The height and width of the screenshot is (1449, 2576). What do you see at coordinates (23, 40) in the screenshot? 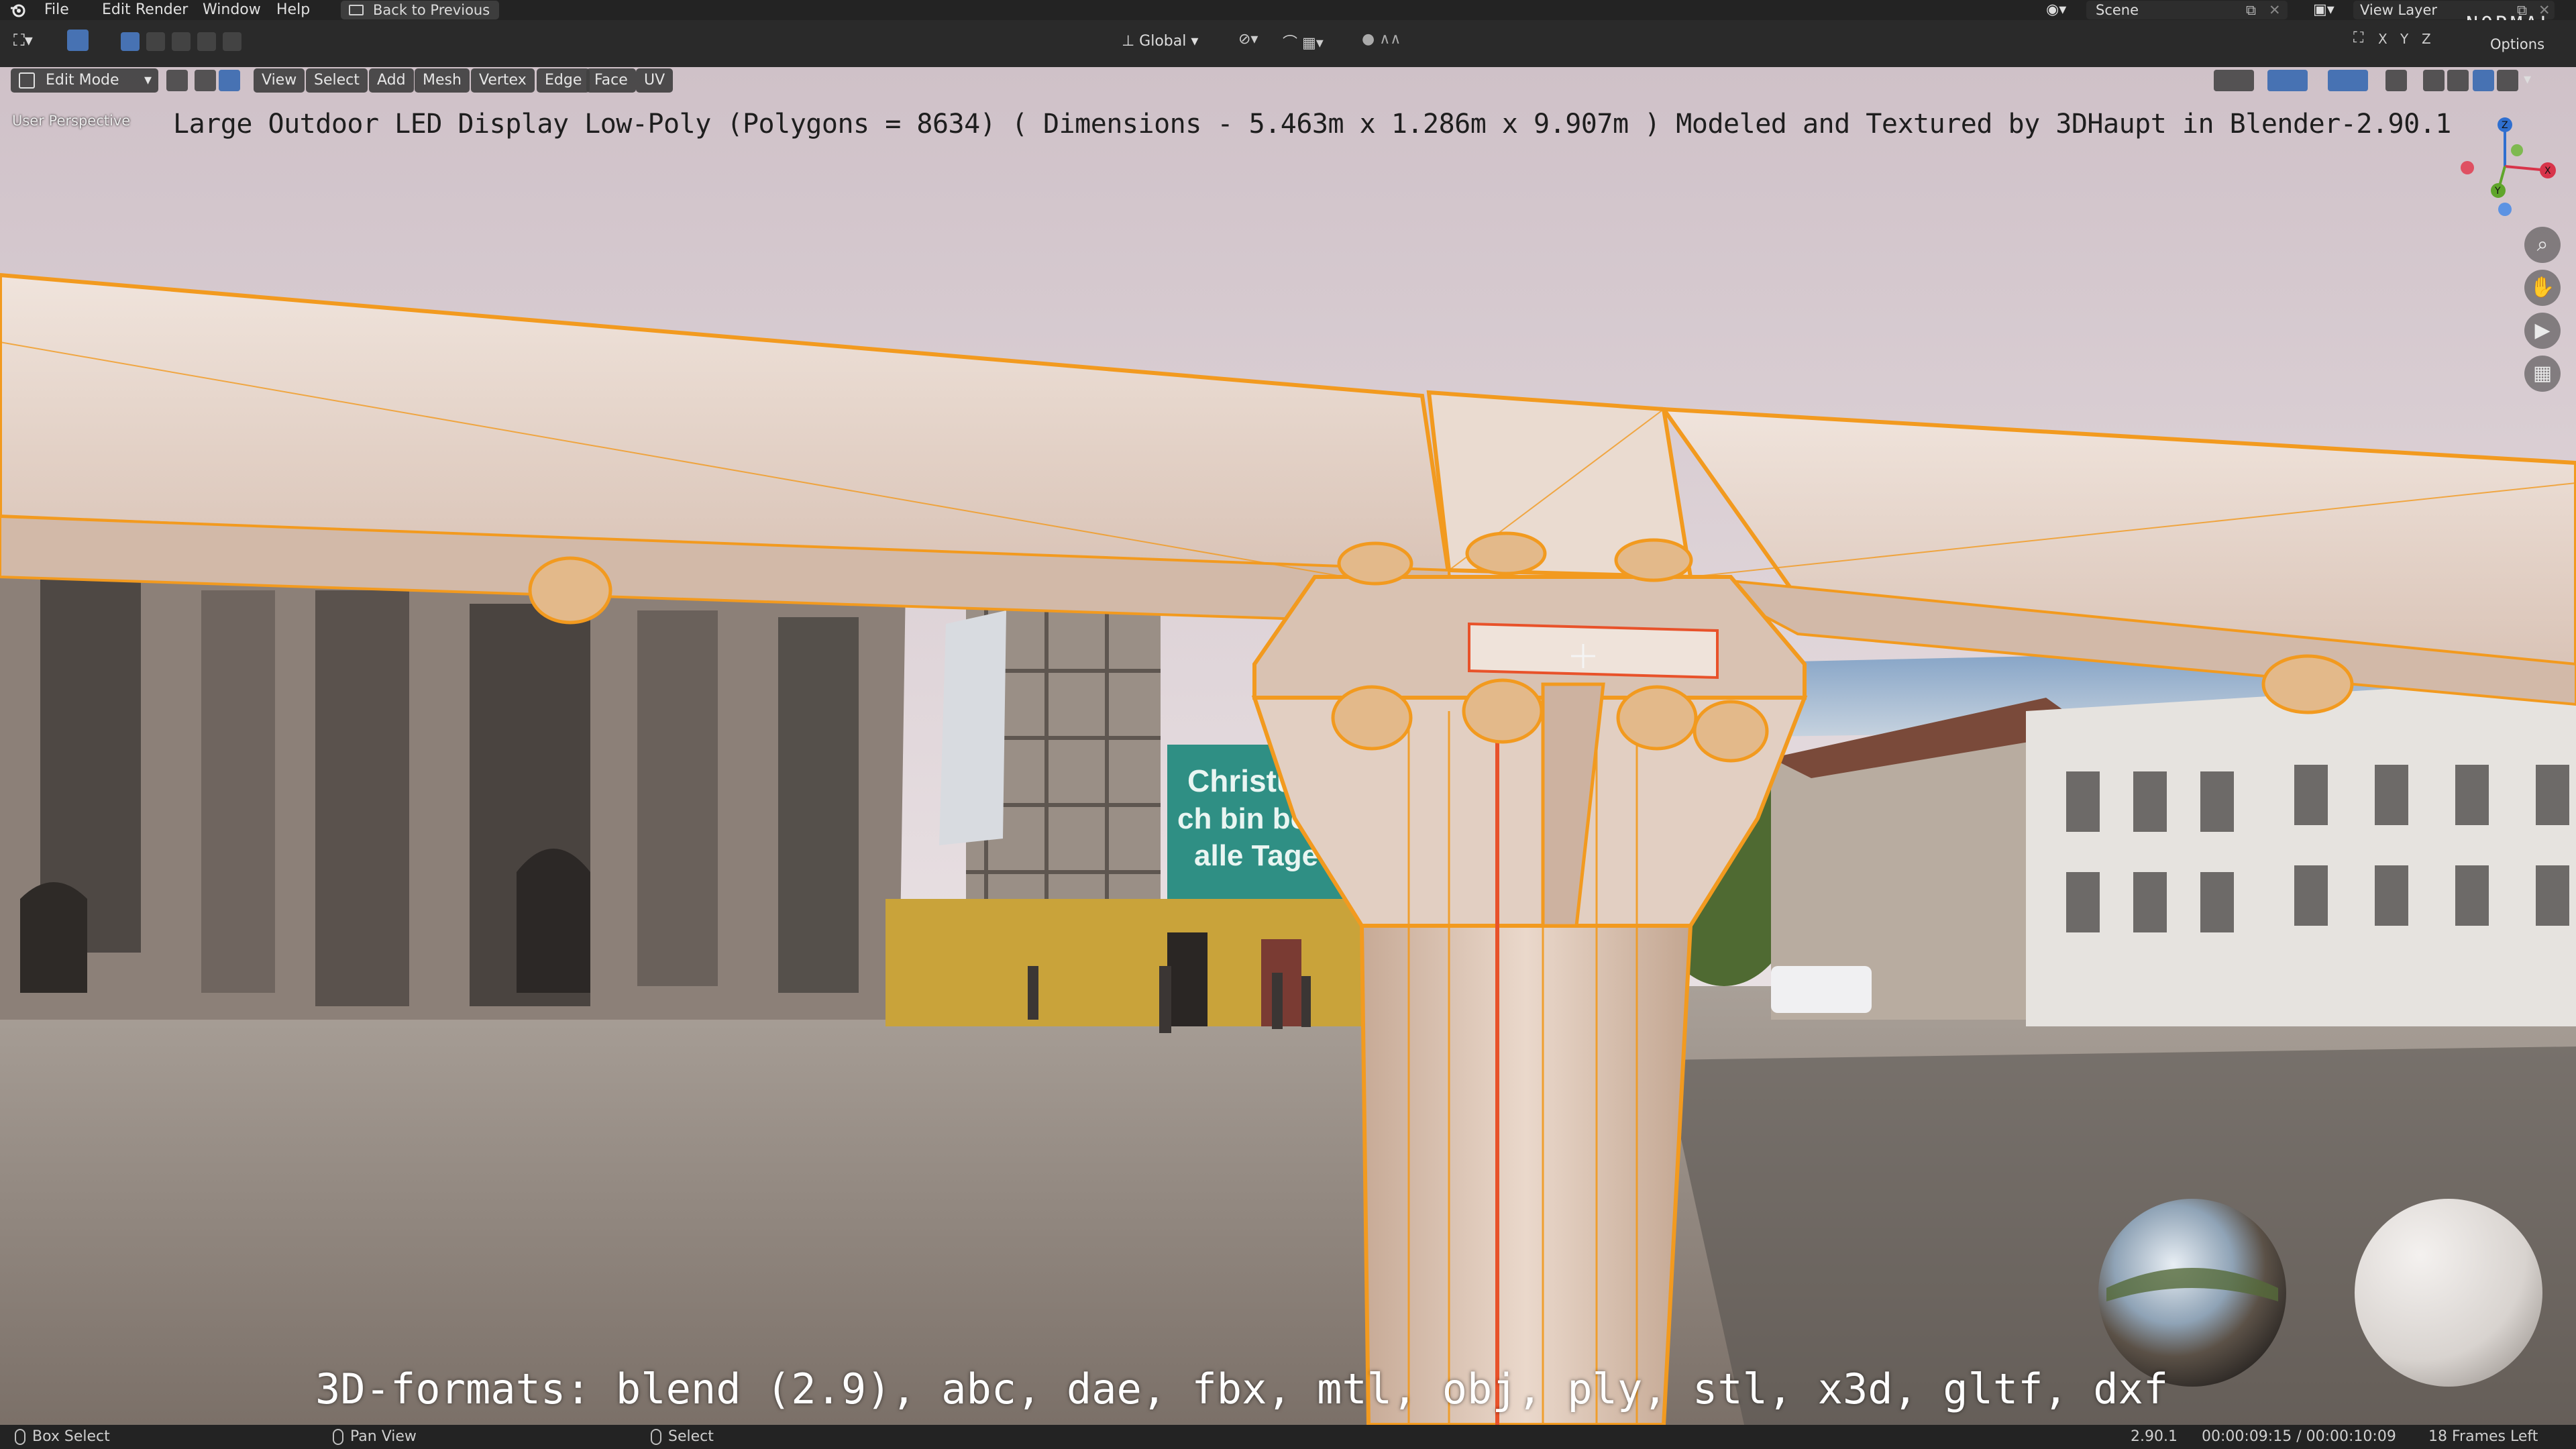
I see `editor-type-icon: ⛶▾` at bounding box center [23, 40].